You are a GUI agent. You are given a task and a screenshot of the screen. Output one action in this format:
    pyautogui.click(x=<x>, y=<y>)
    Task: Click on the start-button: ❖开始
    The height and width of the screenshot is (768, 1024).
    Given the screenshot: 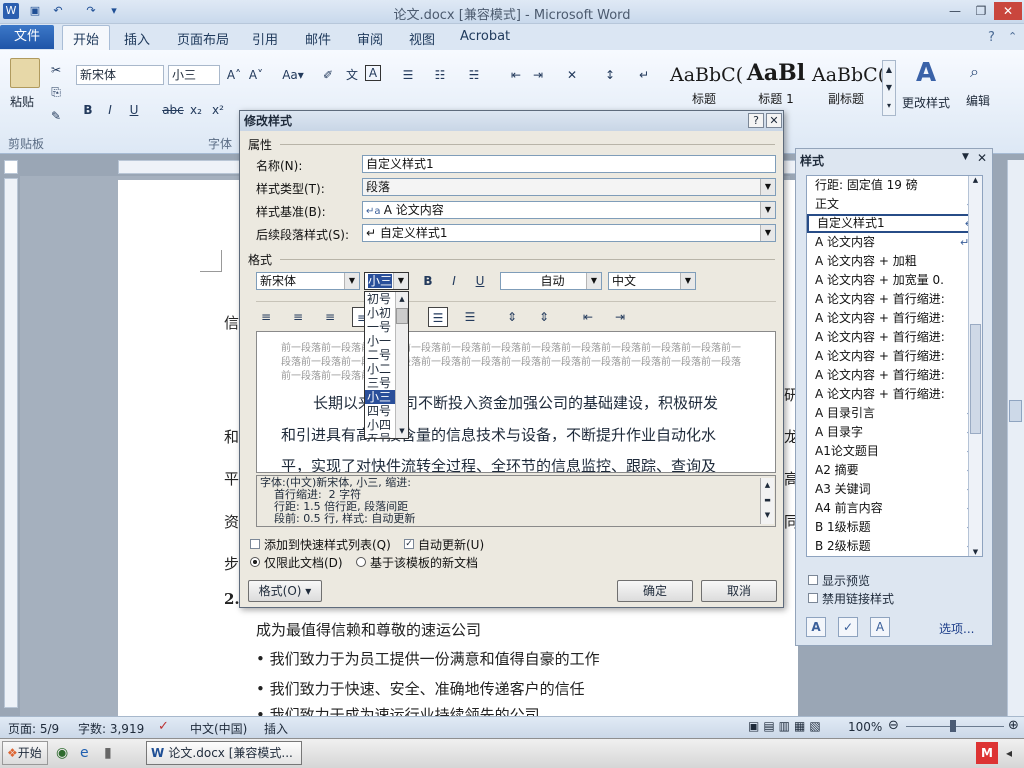 What is the action you would take?
    pyautogui.click(x=25, y=753)
    